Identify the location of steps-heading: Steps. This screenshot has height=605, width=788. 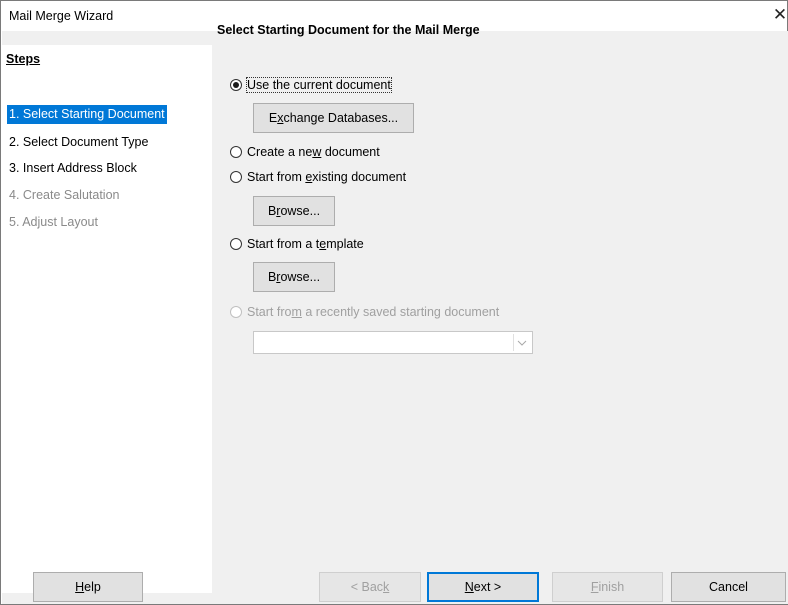
(23, 59).